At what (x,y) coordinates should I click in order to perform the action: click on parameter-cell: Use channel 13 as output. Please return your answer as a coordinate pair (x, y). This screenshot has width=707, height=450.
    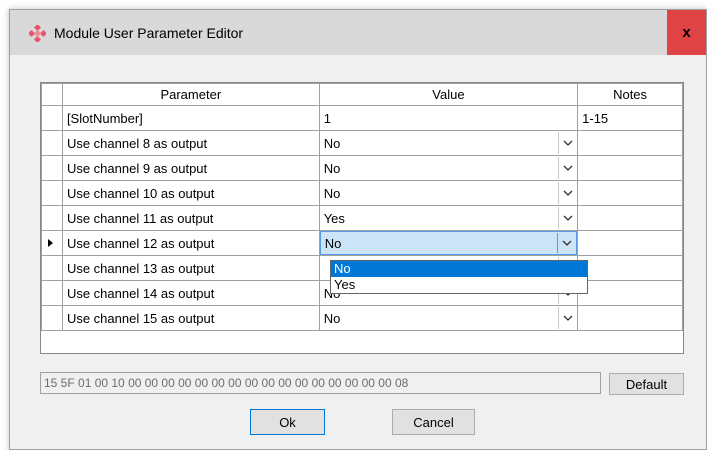
    Looking at the image, I should click on (190, 268).